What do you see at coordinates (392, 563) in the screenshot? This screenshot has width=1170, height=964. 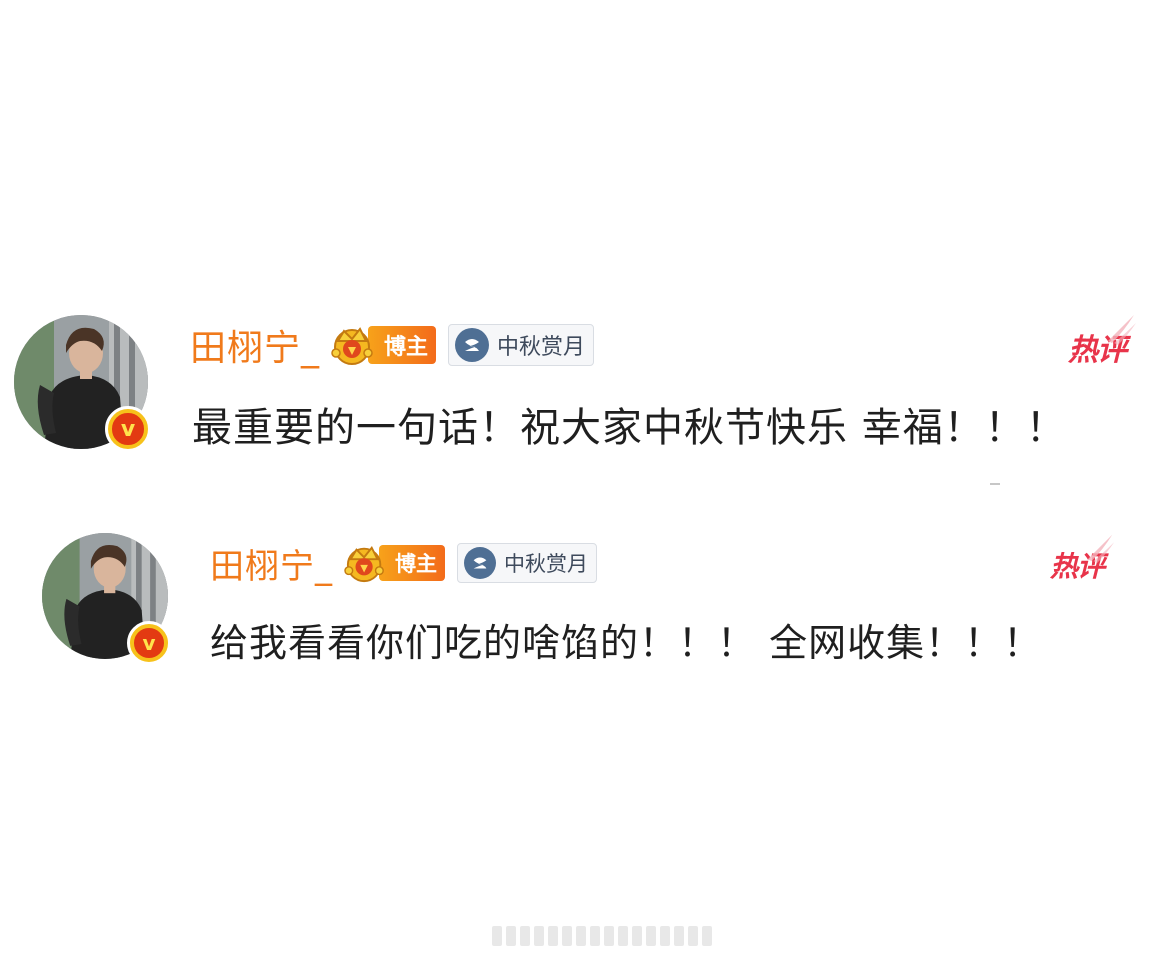 I see `blogger-badge: 博主` at bounding box center [392, 563].